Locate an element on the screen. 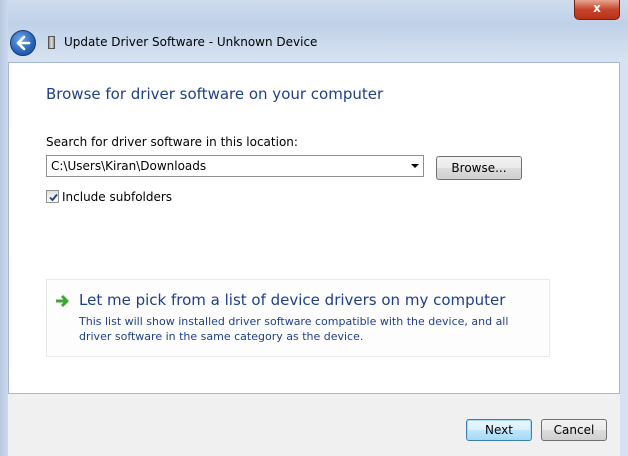  window-frame-left is located at coordinates (4, 228).